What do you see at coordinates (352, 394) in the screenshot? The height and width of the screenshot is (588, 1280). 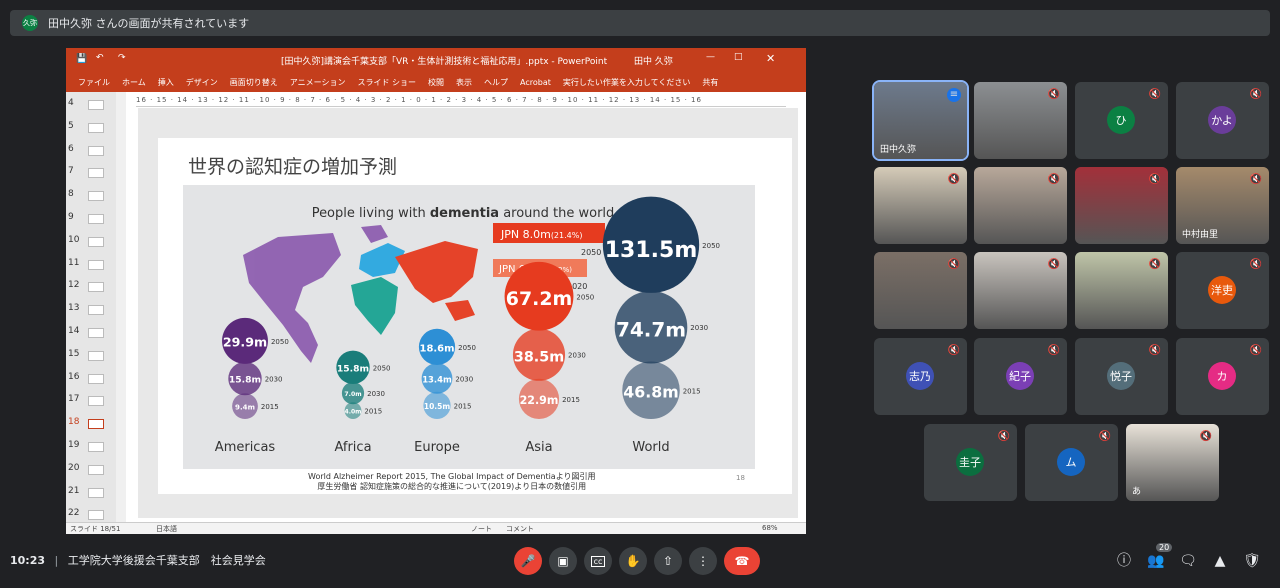 I see `bubble-value-label: 7.0m` at bounding box center [352, 394].